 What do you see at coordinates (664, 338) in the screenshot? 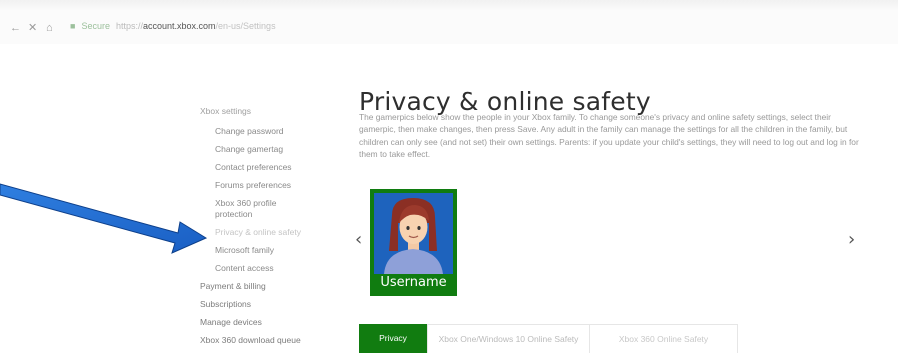
I see `tab-xbox-360-online-safety: Xbox 360 Online Safety` at bounding box center [664, 338].